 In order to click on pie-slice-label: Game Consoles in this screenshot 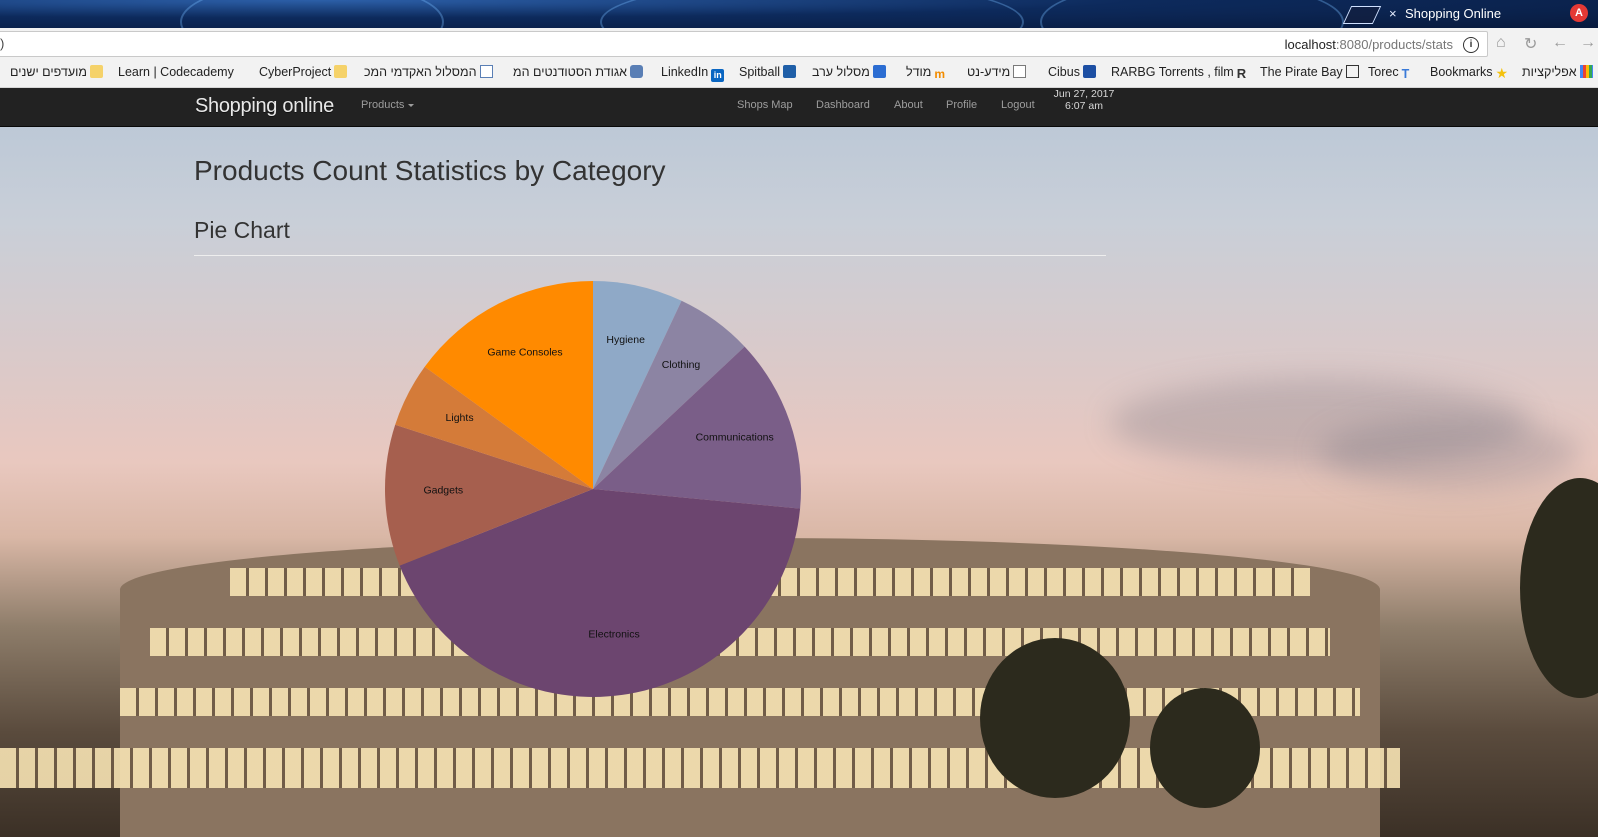, I will do `click(524, 353)`.